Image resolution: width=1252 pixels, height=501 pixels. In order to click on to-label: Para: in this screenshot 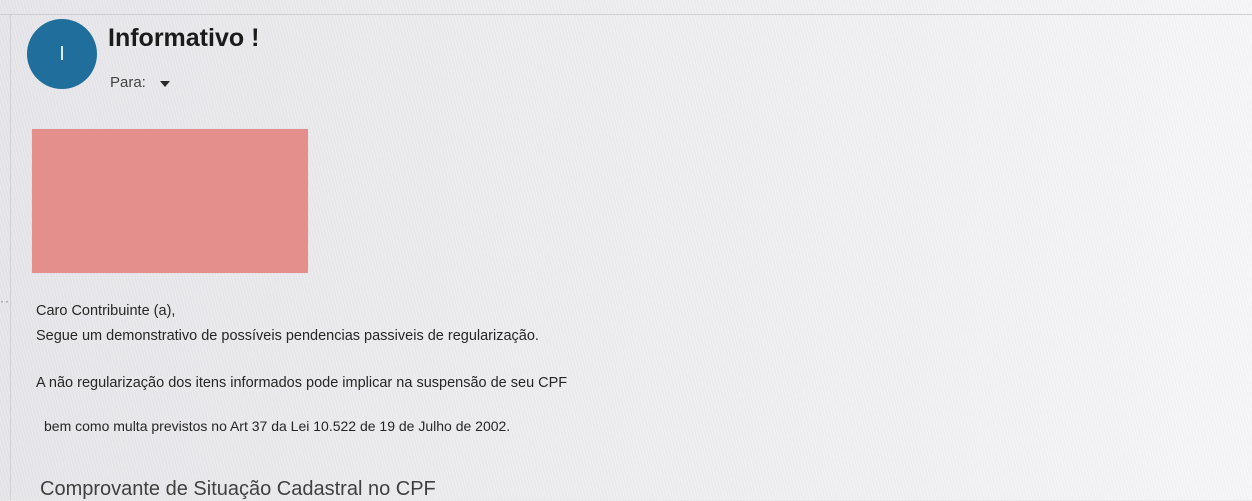, I will do `click(128, 82)`.